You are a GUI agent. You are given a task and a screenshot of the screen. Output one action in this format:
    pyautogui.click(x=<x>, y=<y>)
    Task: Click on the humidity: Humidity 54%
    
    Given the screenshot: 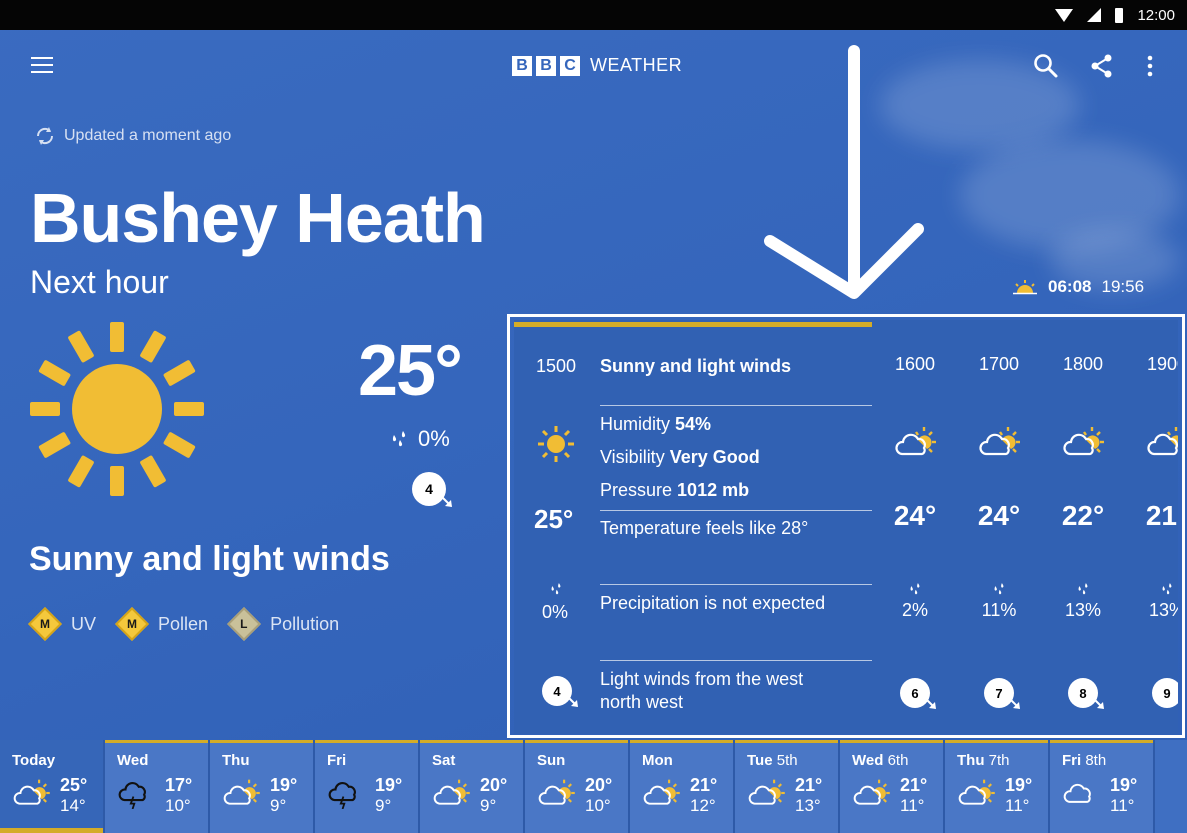 What is the action you would take?
    pyautogui.click(x=656, y=424)
    